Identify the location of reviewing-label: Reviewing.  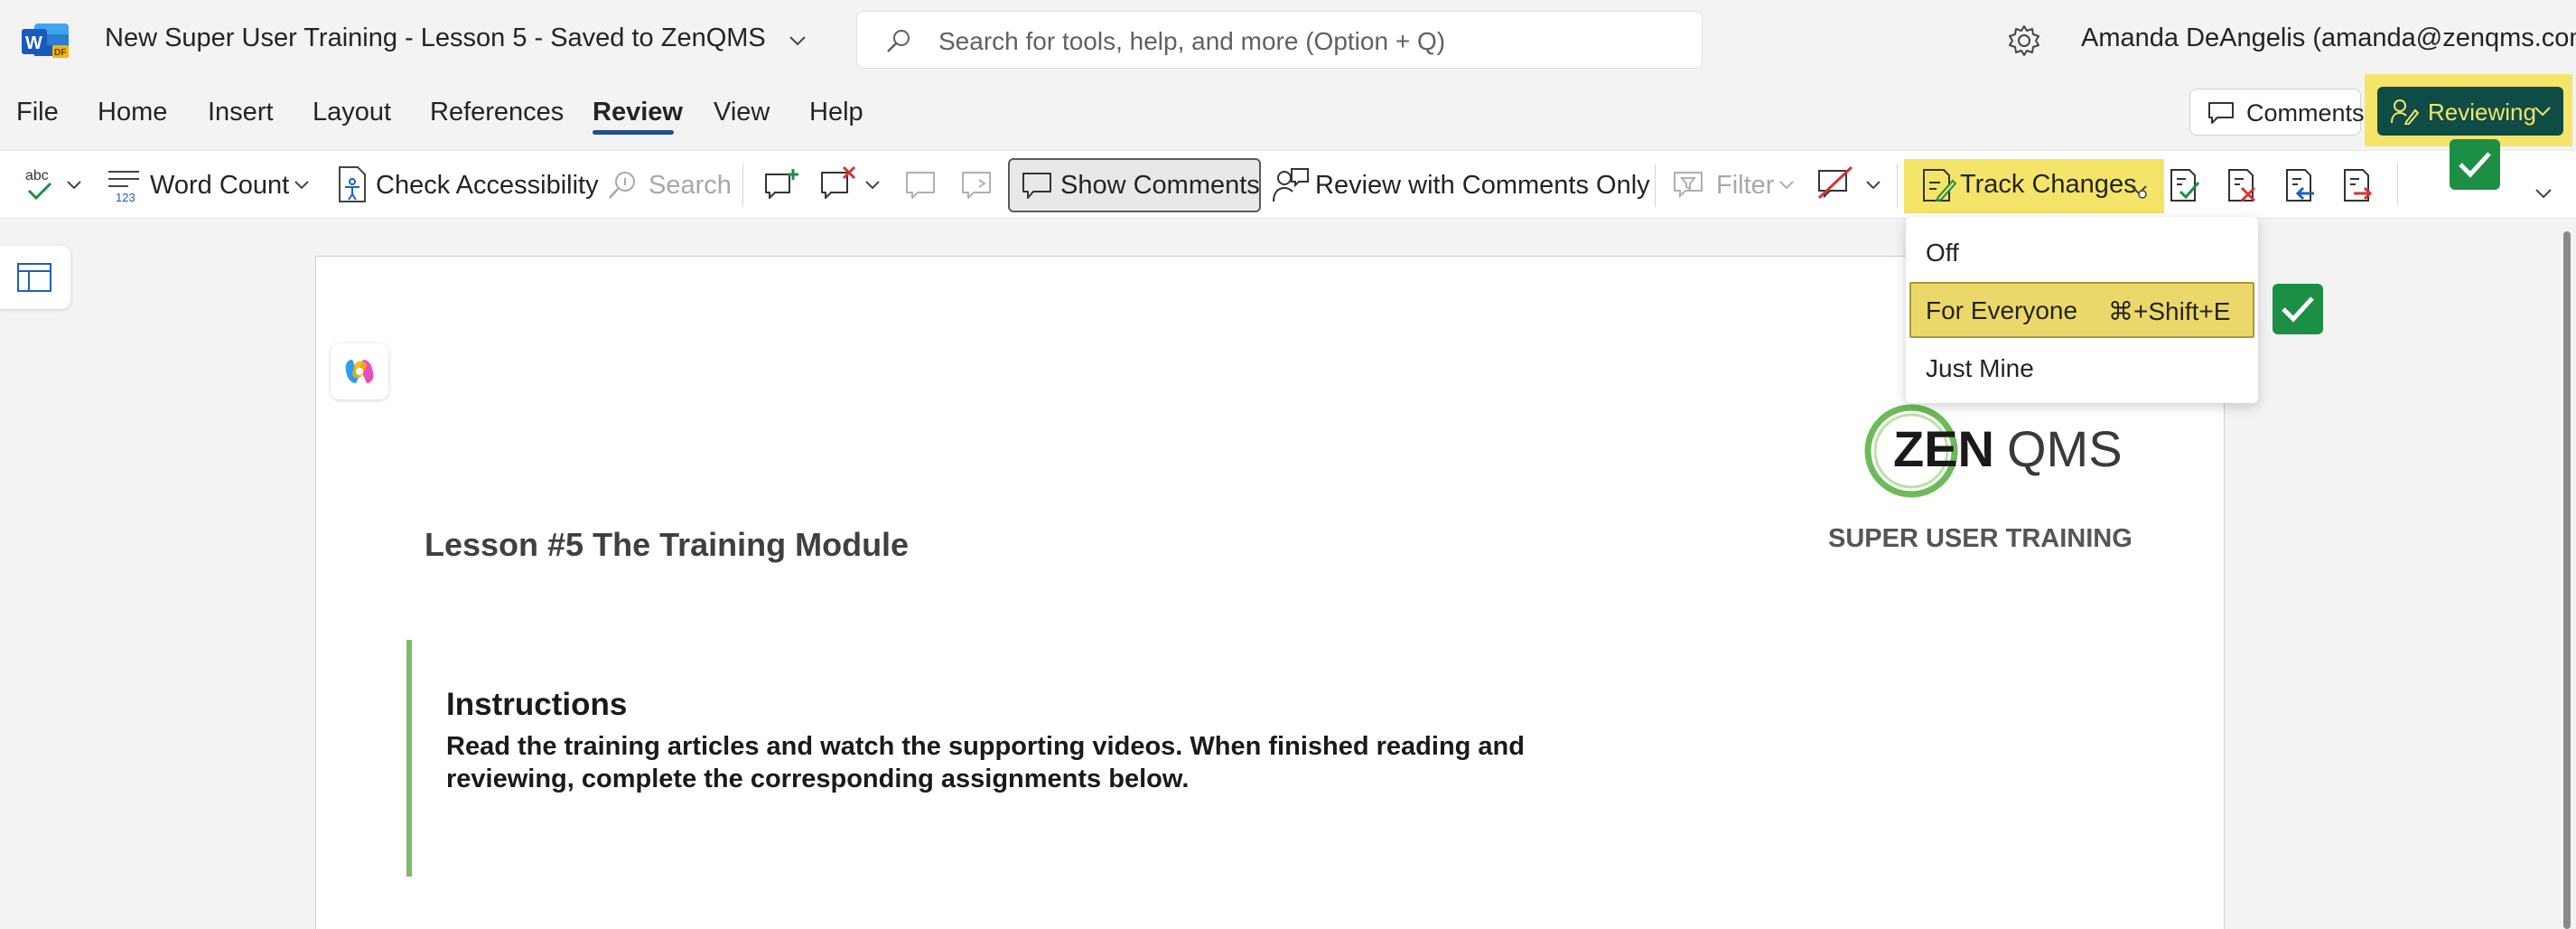
(2482, 112).